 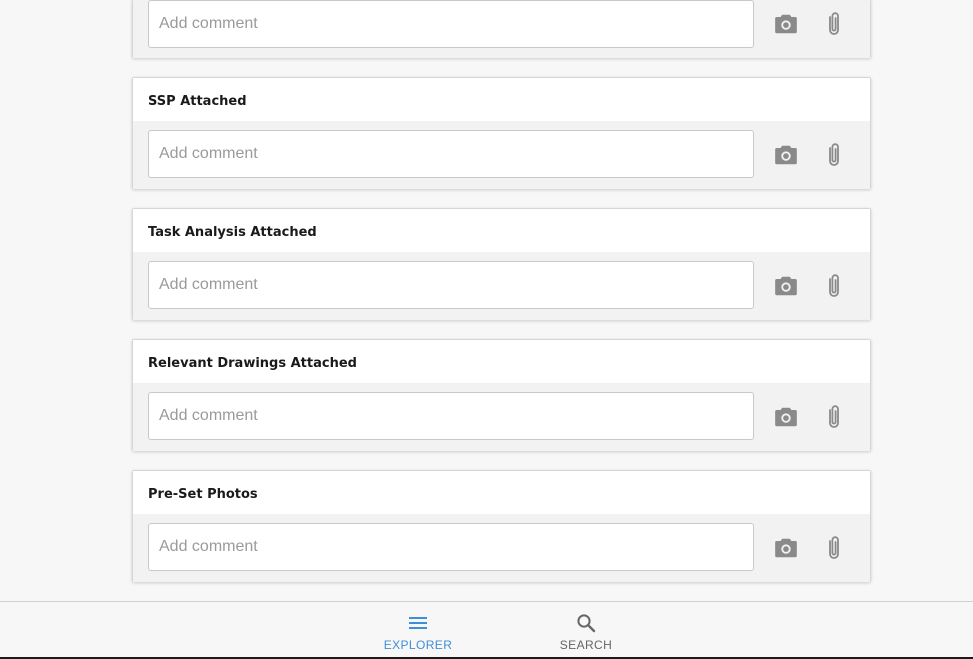 I want to click on card-title: SSP Attached, so click(x=501, y=99).